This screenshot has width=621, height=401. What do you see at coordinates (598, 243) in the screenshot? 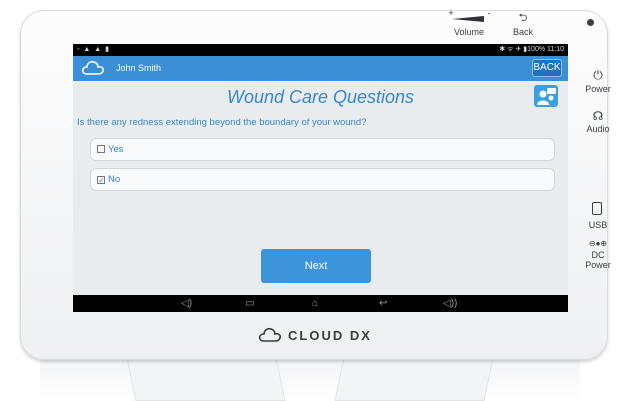
I see `dc-power-icon: ⊖●⊕` at bounding box center [598, 243].